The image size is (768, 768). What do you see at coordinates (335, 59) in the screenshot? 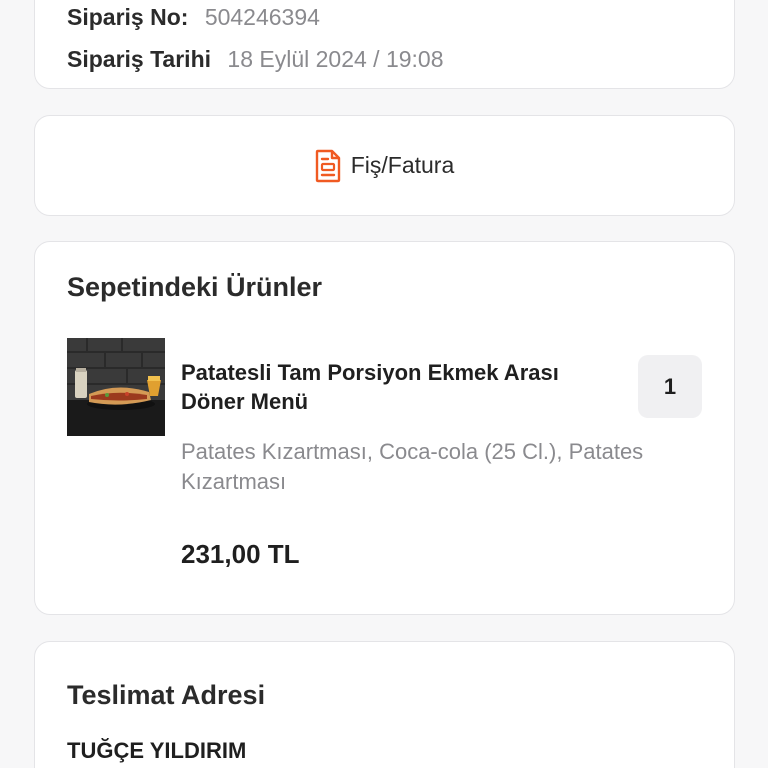
I see `order-date-value: 18 Eylül 2024 / 19:08` at bounding box center [335, 59].